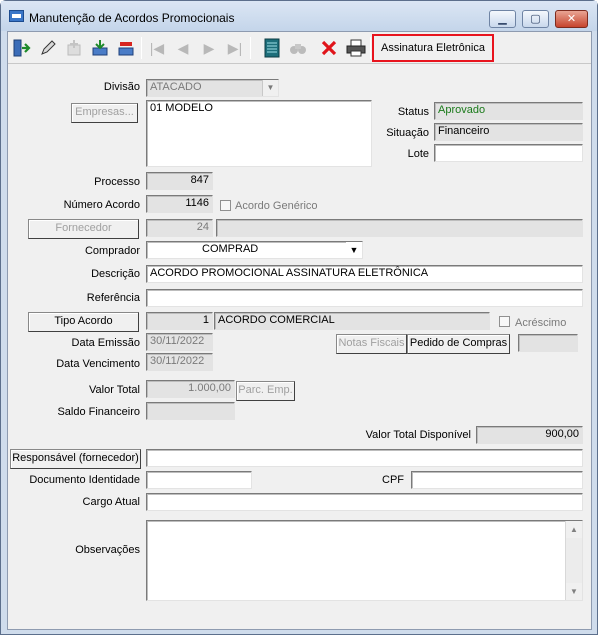 The image size is (598, 635). What do you see at coordinates (259, 133) in the screenshot?
I see `empresas-list: 01 MODELO` at bounding box center [259, 133].